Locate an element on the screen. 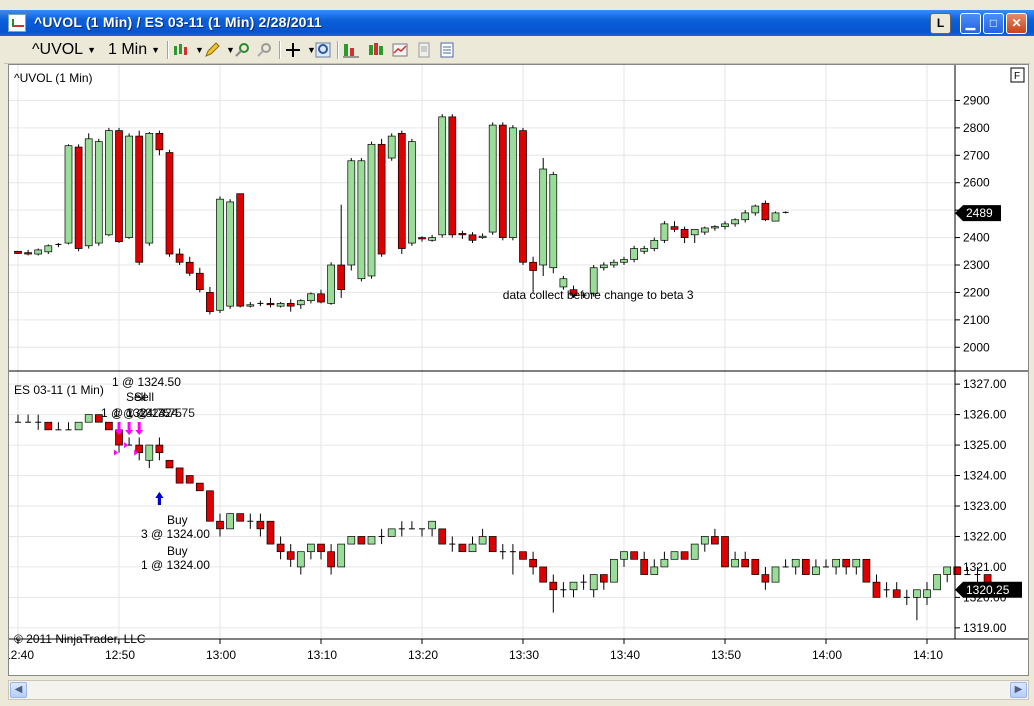 The height and width of the screenshot is (706, 1034). es-tick-label: 1319.00 is located at coordinates (985, 628).